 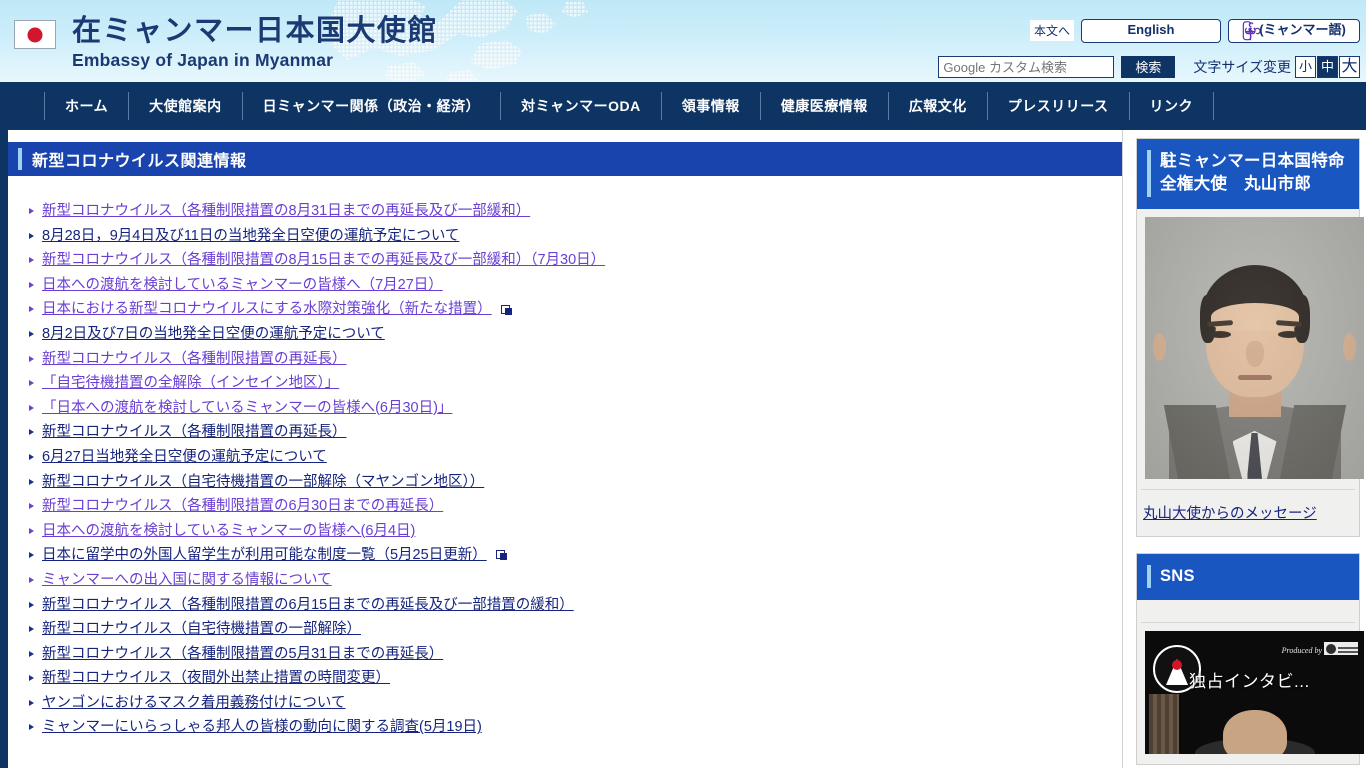 What do you see at coordinates (1051, 31) in the screenshot?
I see `skip-to-content-link: 本文へ` at bounding box center [1051, 31].